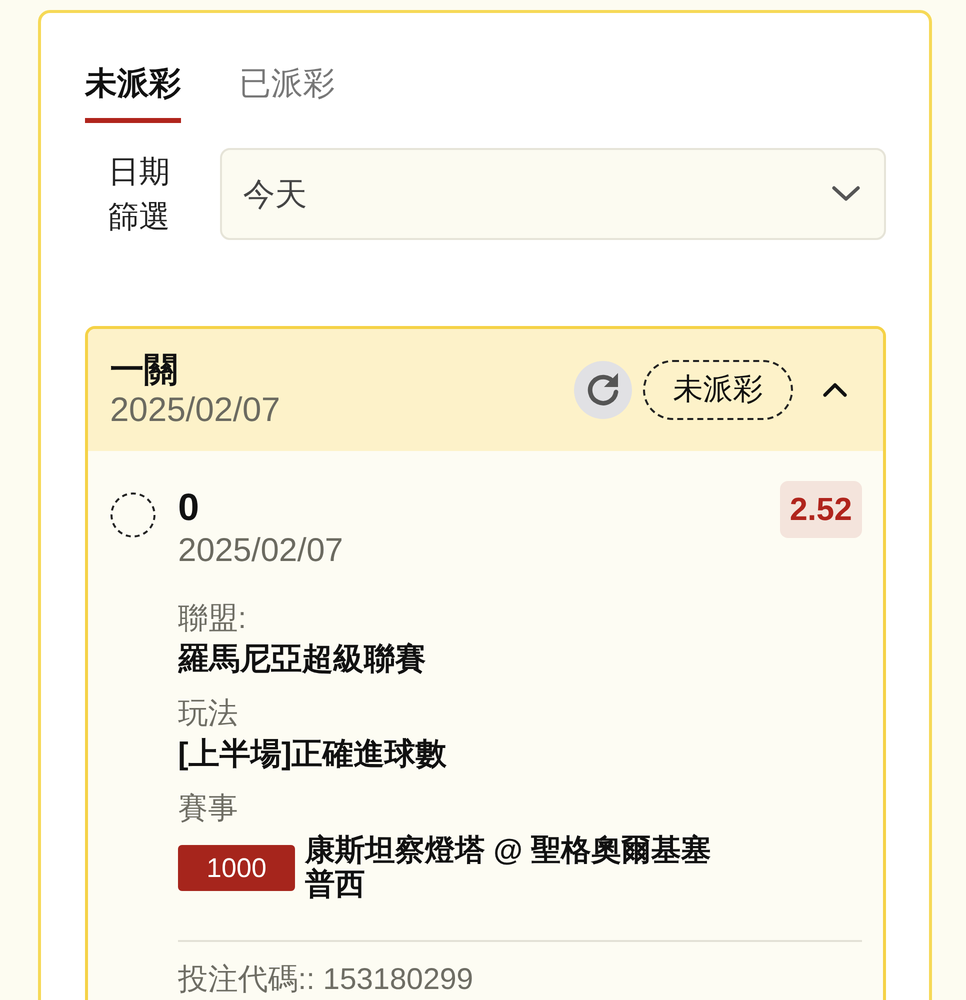  Describe the element at coordinates (195, 410) in the screenshot. I see `bet-date: 2025/02/07` at that location.